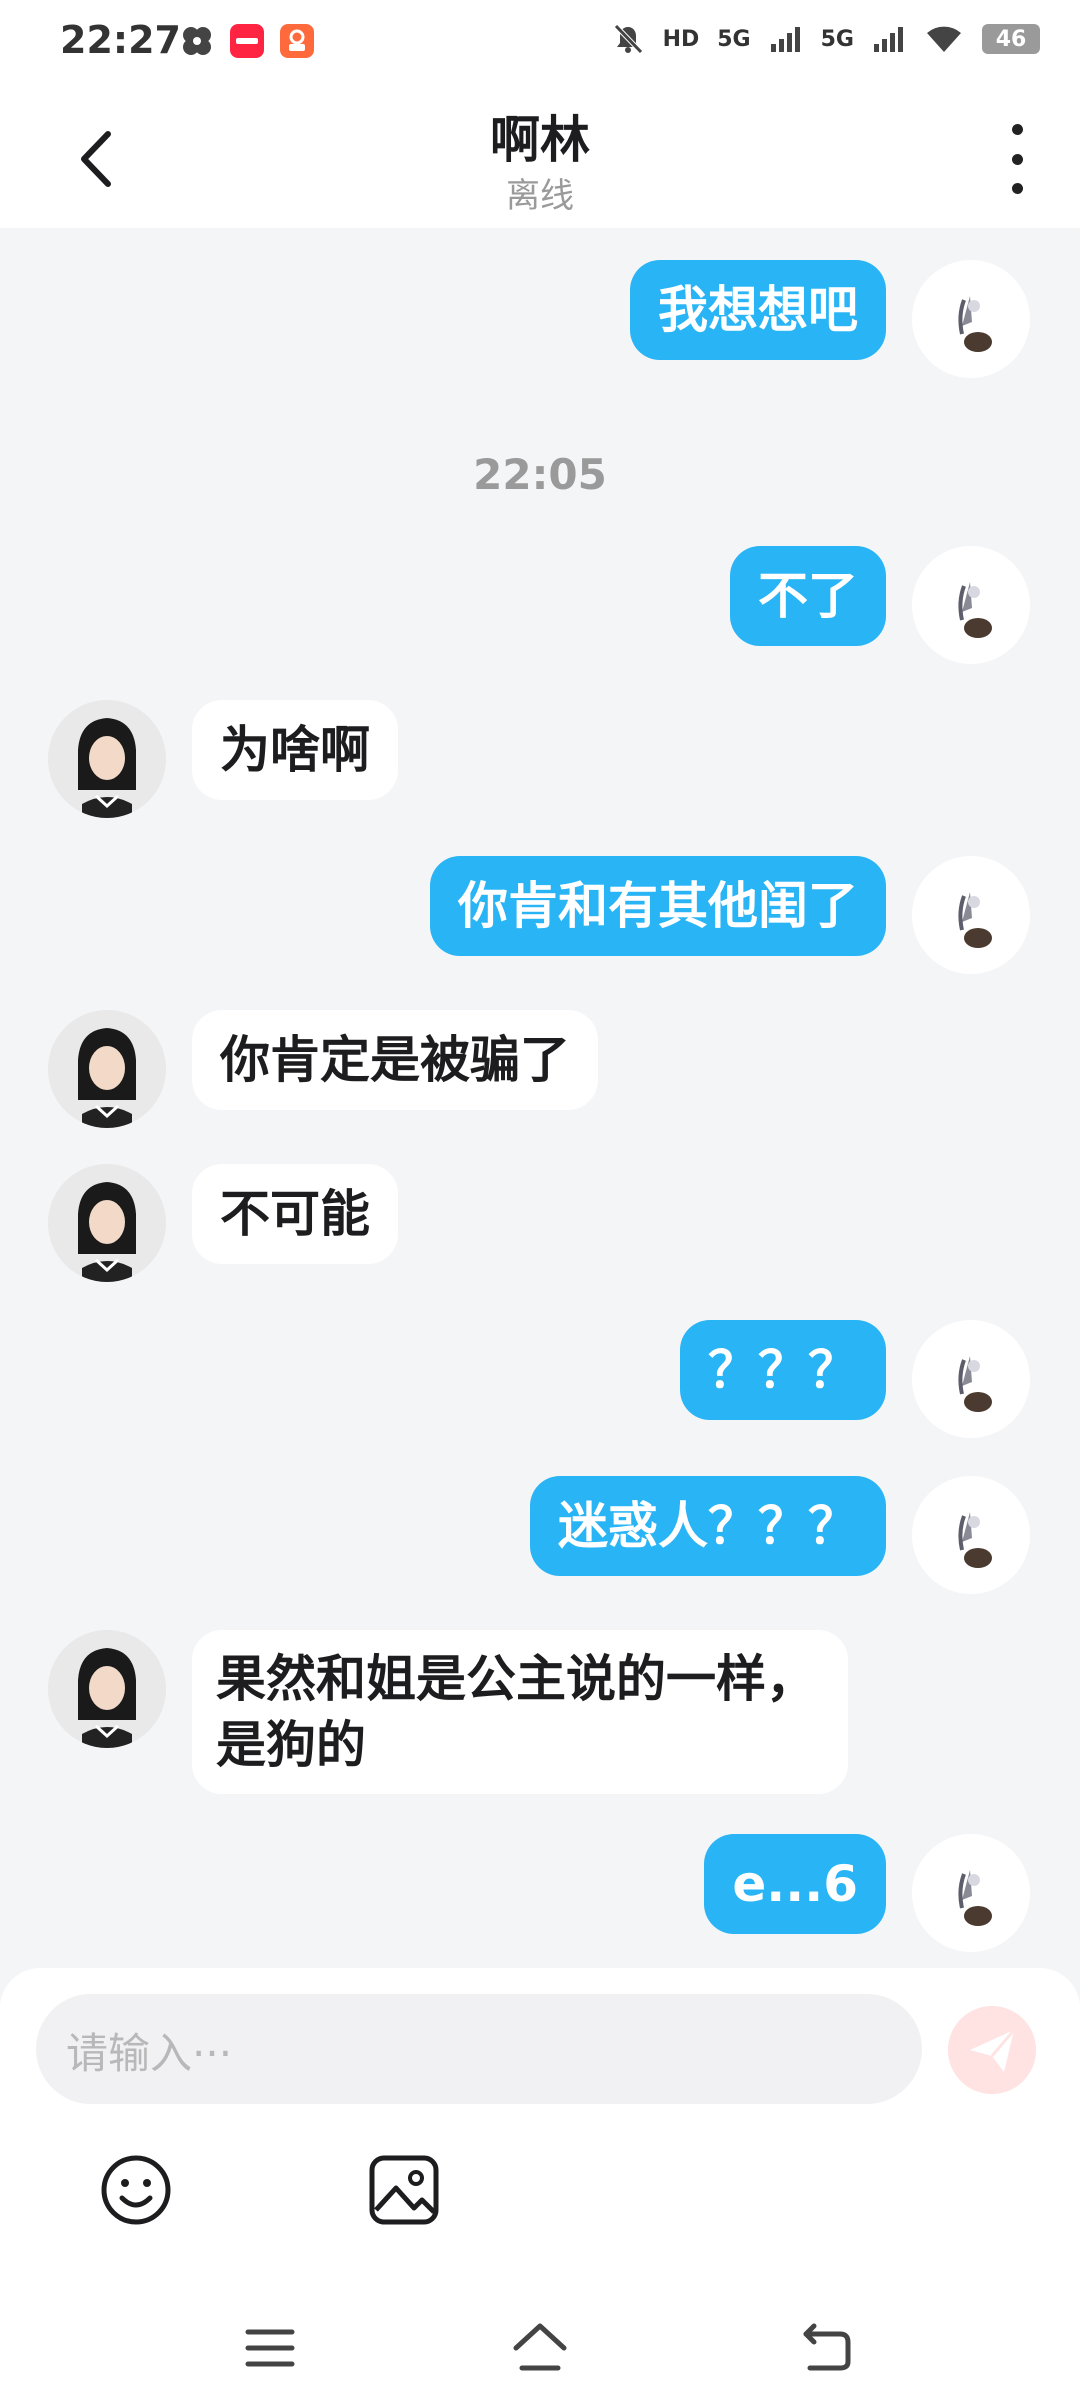  I want to click on message-bubble-outgoing: 迷惑人？？？, so click(708, 1526).